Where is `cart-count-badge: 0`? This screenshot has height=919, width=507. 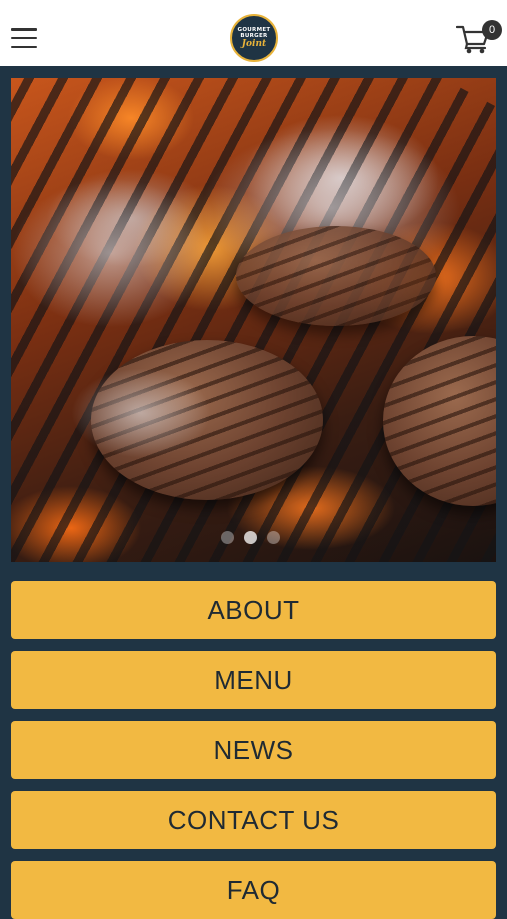
cart-count-badge: 0 is located at coordinates (492, 30).